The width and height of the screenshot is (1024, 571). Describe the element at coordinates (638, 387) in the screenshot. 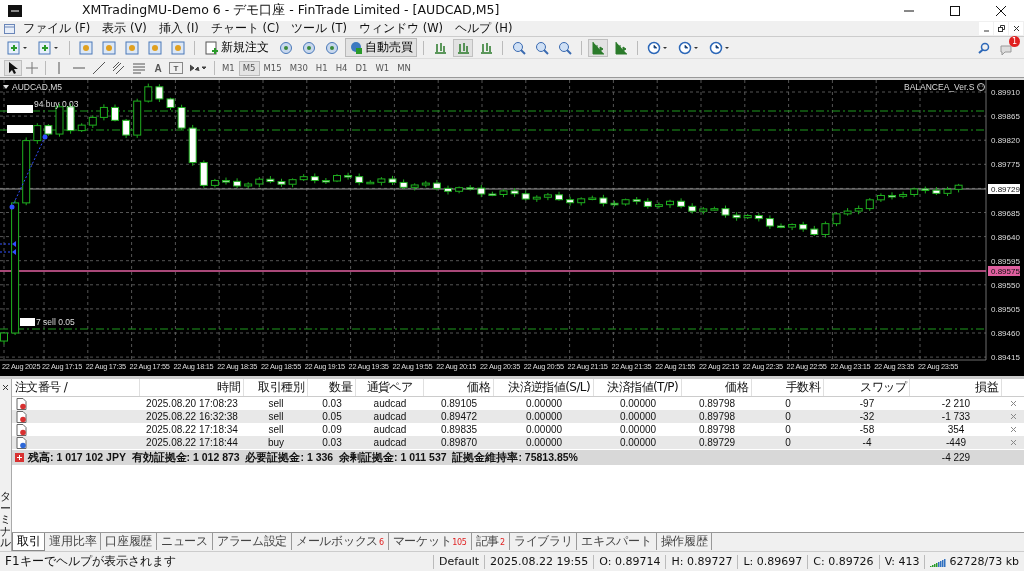

I see `column-header: 決済指値(T/P)` at that location.